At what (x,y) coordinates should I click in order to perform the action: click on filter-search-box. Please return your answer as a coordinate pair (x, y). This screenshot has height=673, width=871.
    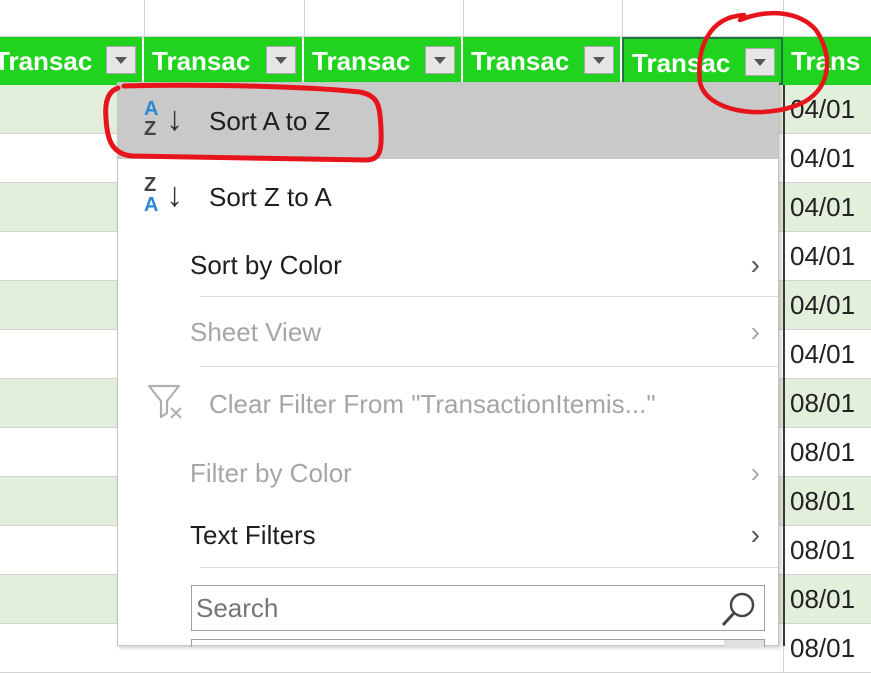
    Looking at the image, I should click on (478, 608).